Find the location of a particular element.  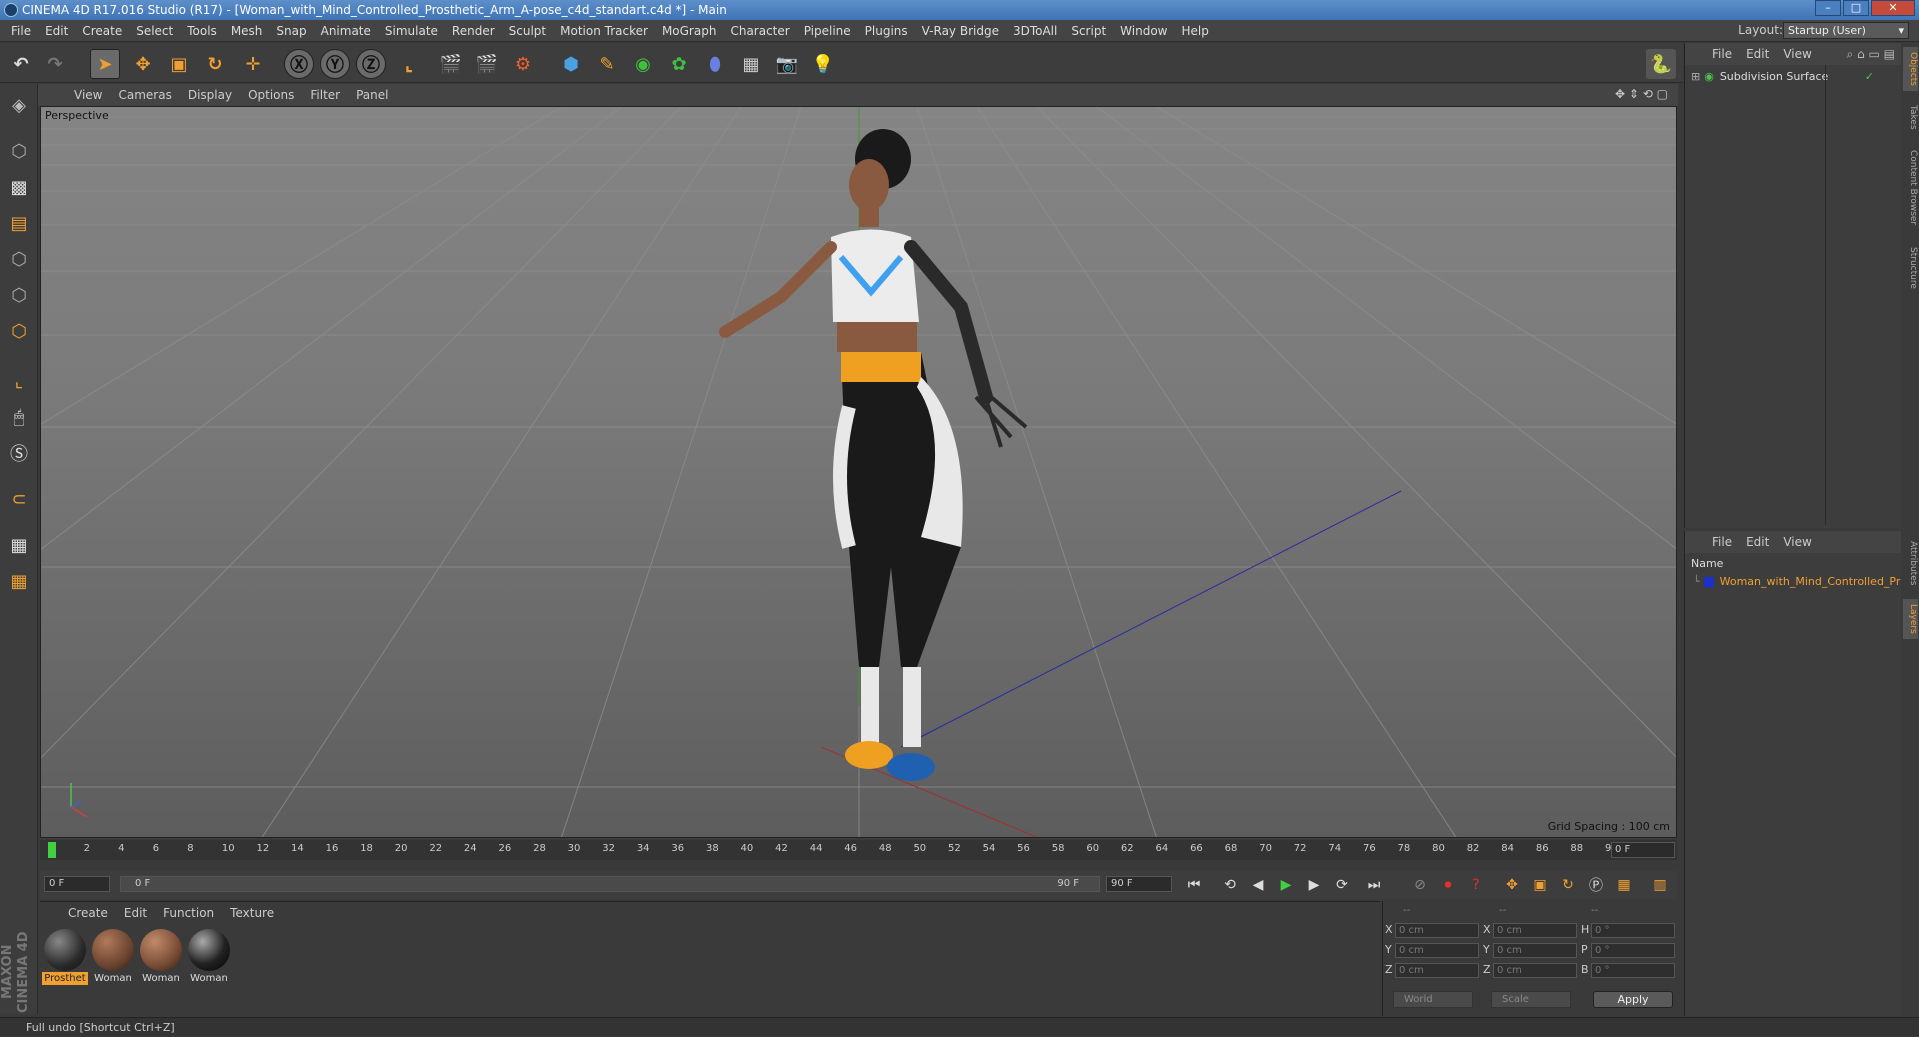

viewport-menu-filter: Filter is located at coordinates (325, 95).